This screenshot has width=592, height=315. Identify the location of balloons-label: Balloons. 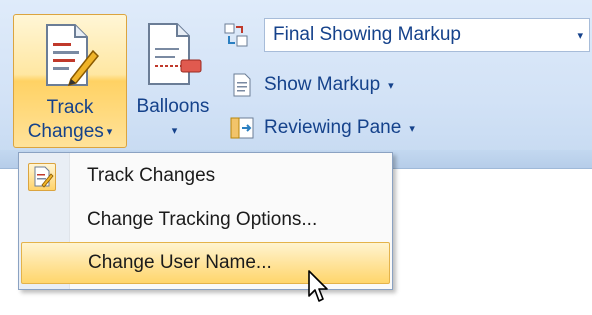
(173, 106).